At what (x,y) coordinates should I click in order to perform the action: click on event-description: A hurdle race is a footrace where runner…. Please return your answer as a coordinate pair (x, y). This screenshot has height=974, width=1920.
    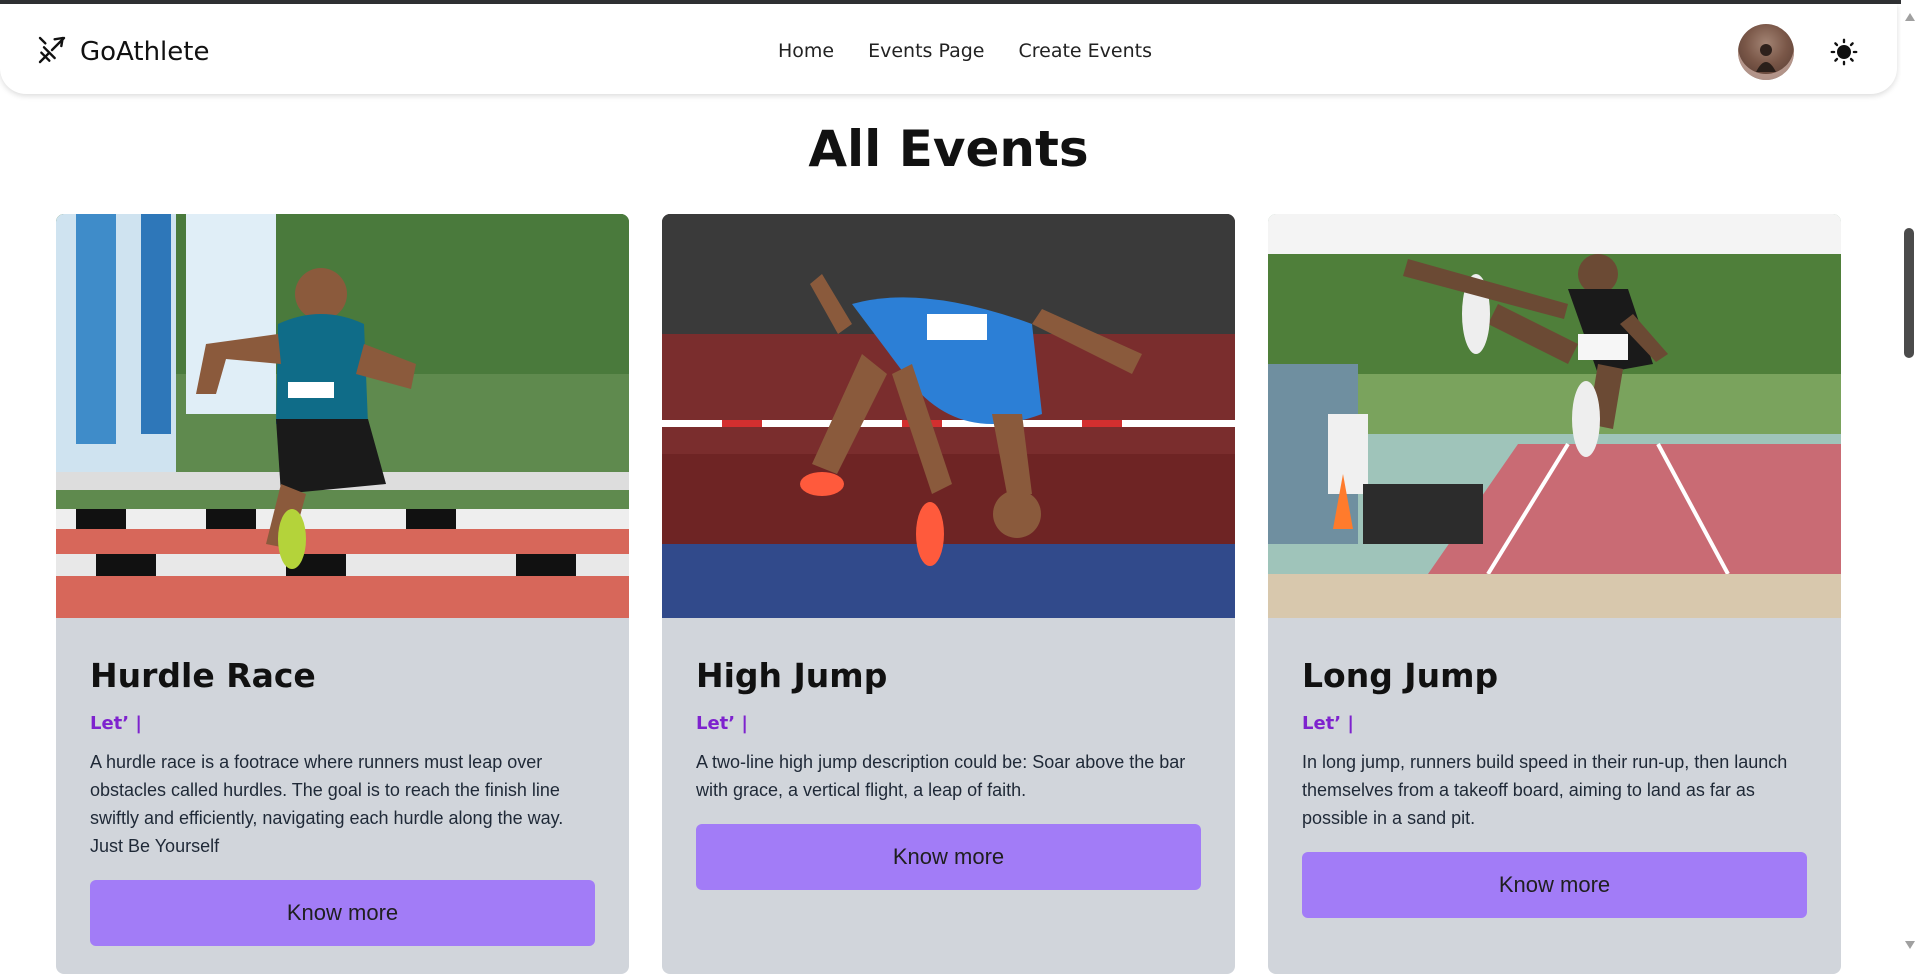
    Looking at the image, I should click on (327, 804).